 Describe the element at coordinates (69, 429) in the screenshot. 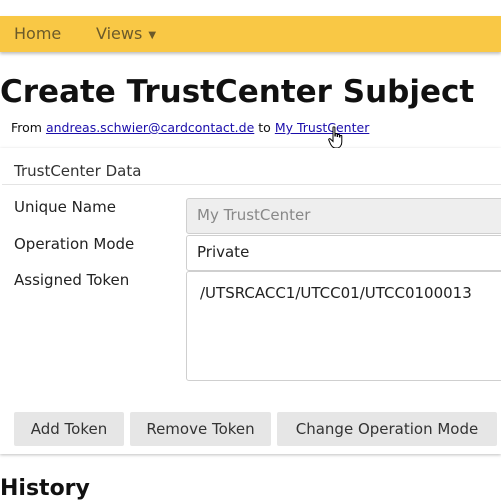

I see `add-token-button: Add Token` at that location.